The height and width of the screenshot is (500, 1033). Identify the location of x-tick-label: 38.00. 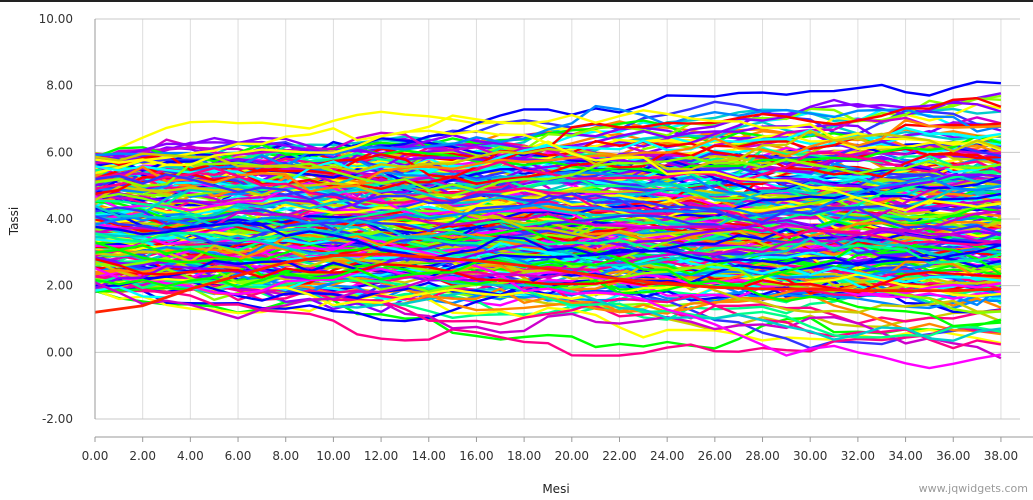
(1001, 456).